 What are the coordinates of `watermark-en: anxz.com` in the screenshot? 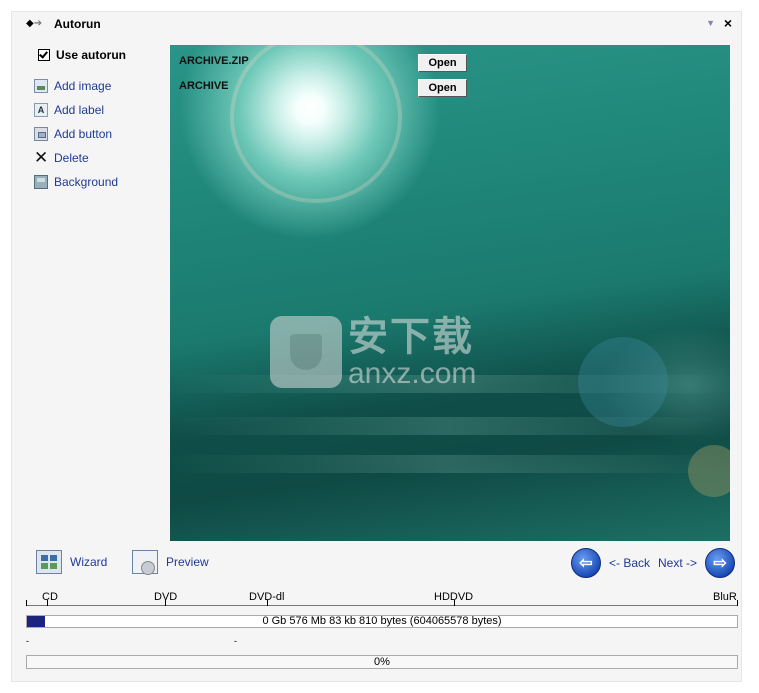 It's located at (412, 373).